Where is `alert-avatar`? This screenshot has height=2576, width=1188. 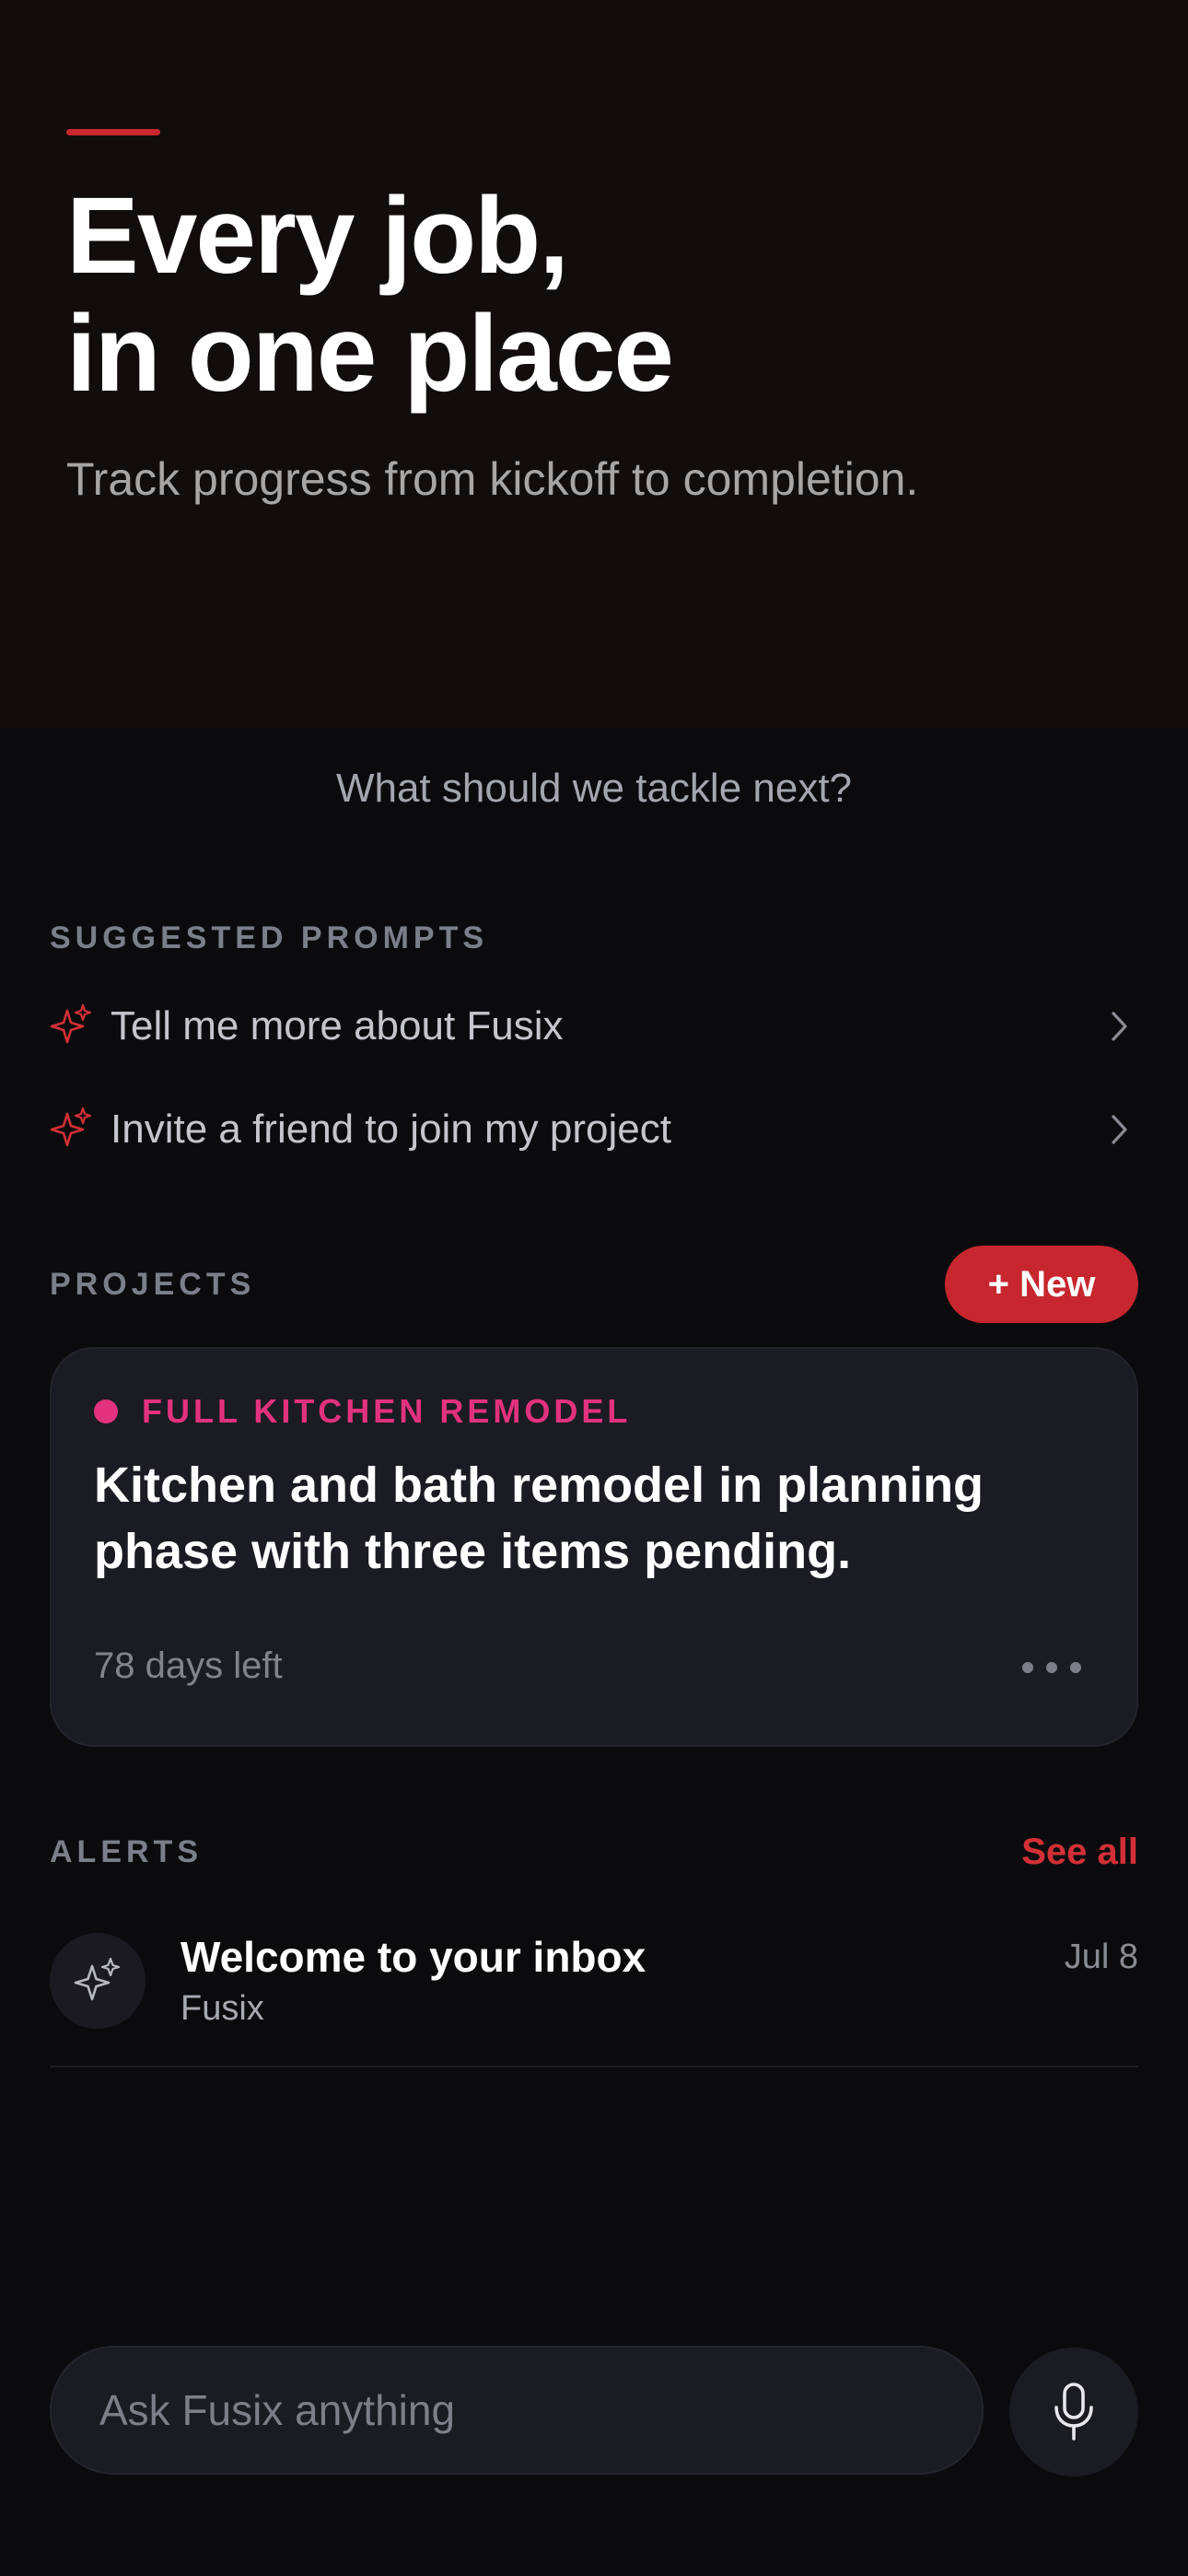 alert-avatar is located at coordinates (98, 1981).